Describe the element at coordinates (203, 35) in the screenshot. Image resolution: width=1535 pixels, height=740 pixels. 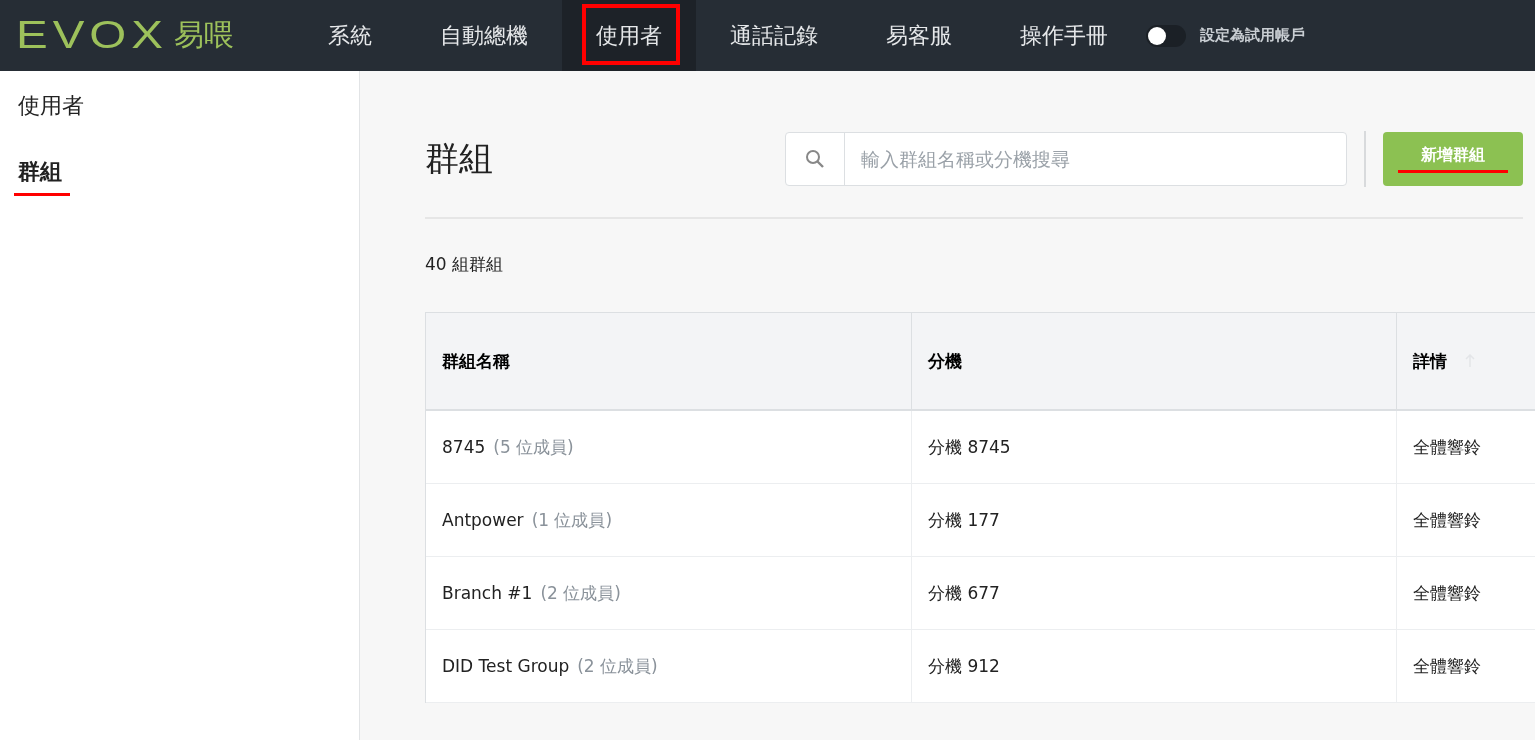
I see `logo-text: 易喂` at that location.